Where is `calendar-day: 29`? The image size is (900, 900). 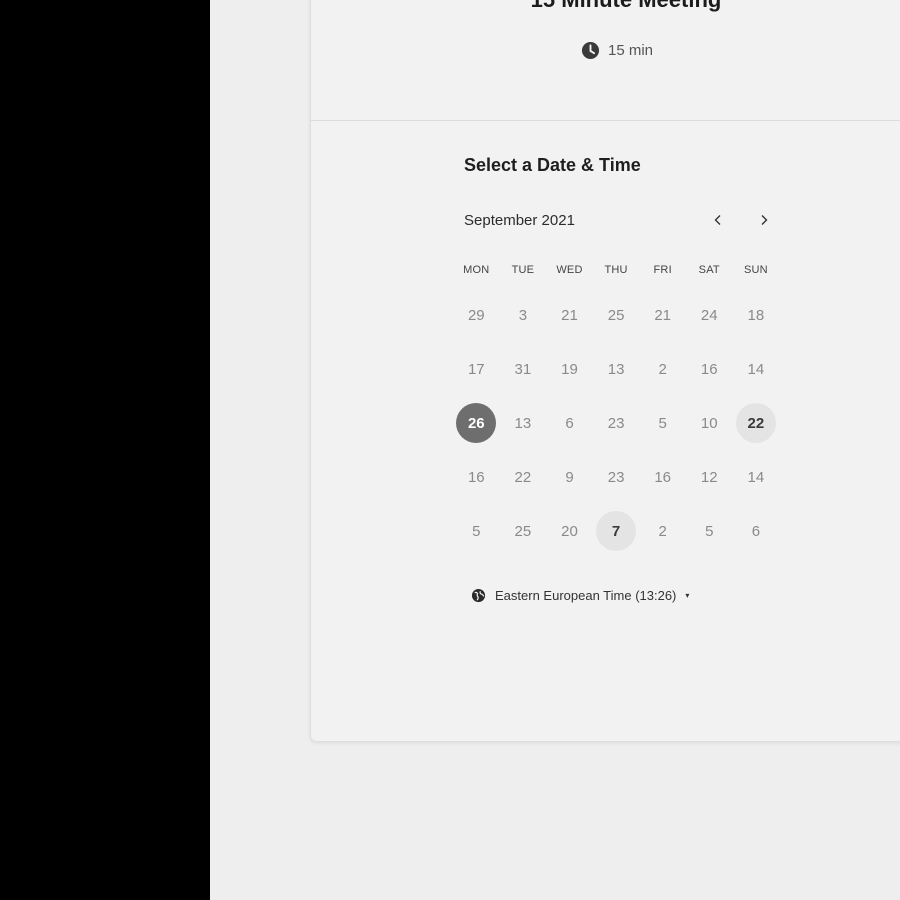
calendar-day: 29 is located at coordinates (476, 315).